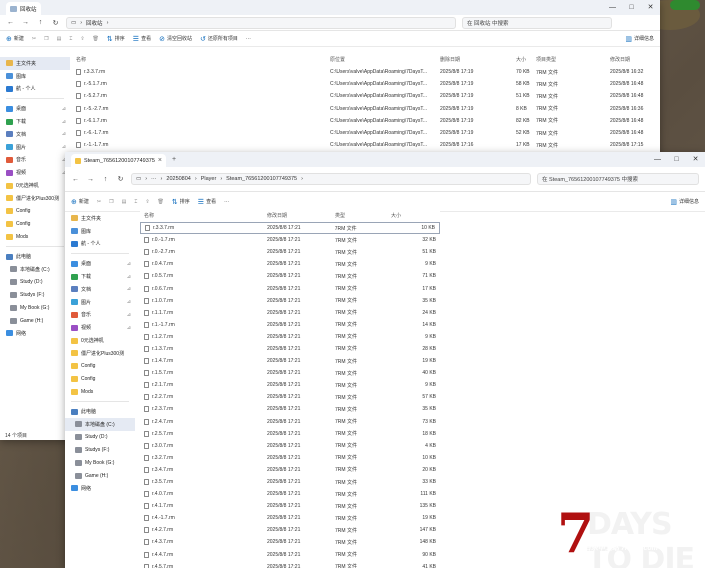 This screenshot has width=705, height=568. Describe the element at coordinates (290, 349) in the screenshot. I see `table-row: r.1.3.7.rm 2025/8/8 17:21 7RM 文件 28 KB` at that location.